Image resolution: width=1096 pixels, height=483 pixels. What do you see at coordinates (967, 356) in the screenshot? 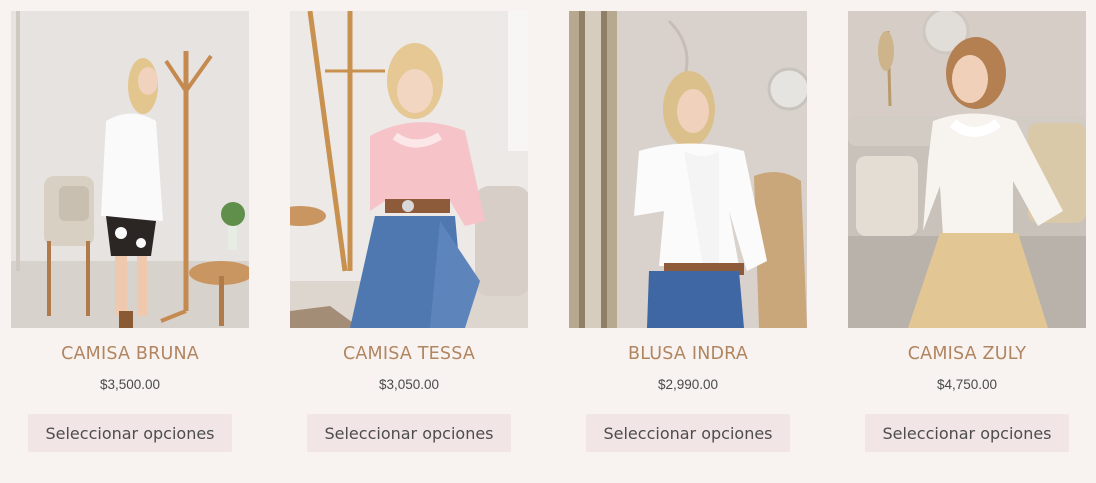
I see `product-title: CAMISA ZULY` at bounding box center [967, 356].